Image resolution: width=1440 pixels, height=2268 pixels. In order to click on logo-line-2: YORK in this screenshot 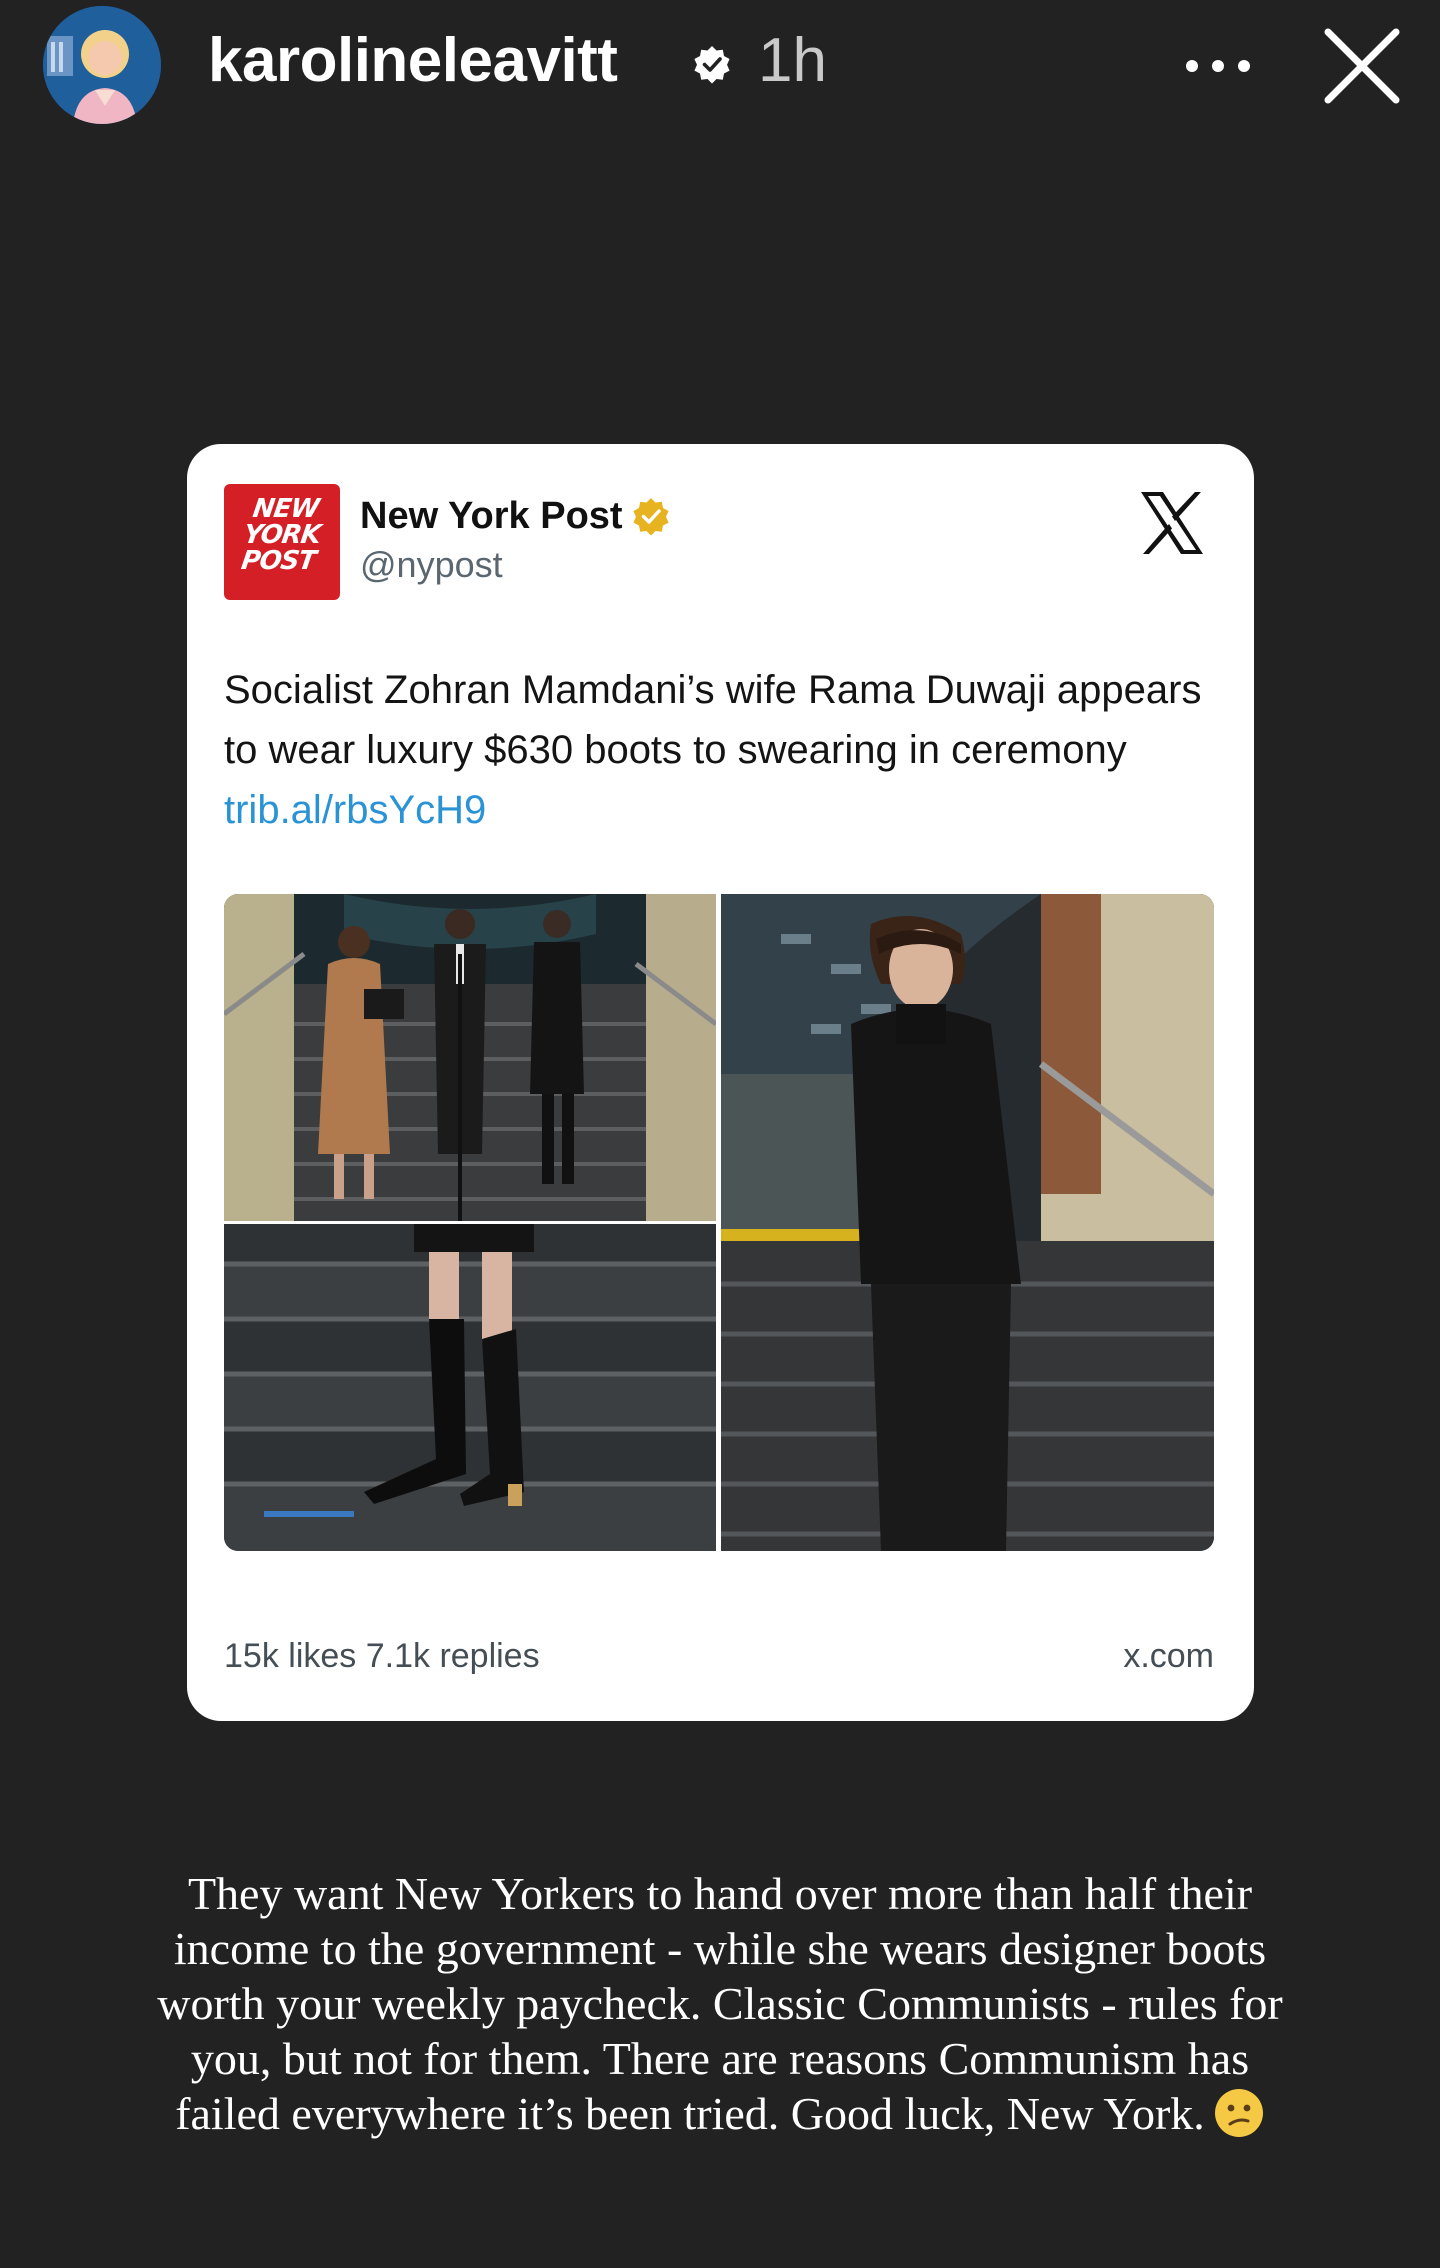, I will do `click(282, 535)`.